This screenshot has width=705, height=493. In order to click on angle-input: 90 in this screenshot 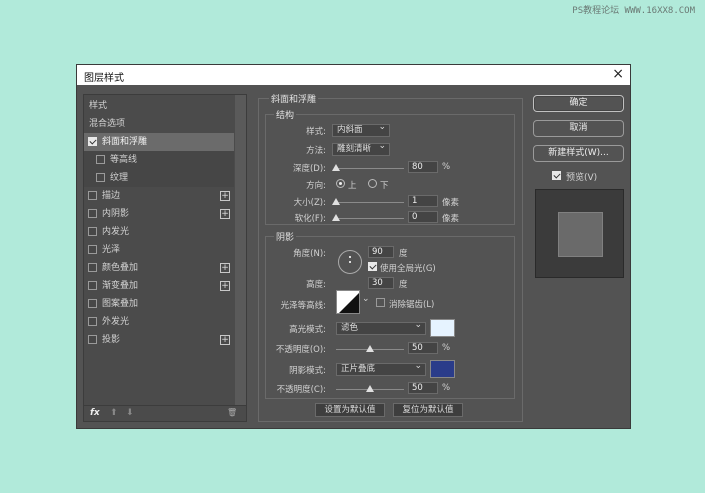, I will do `click(381, 252)`.